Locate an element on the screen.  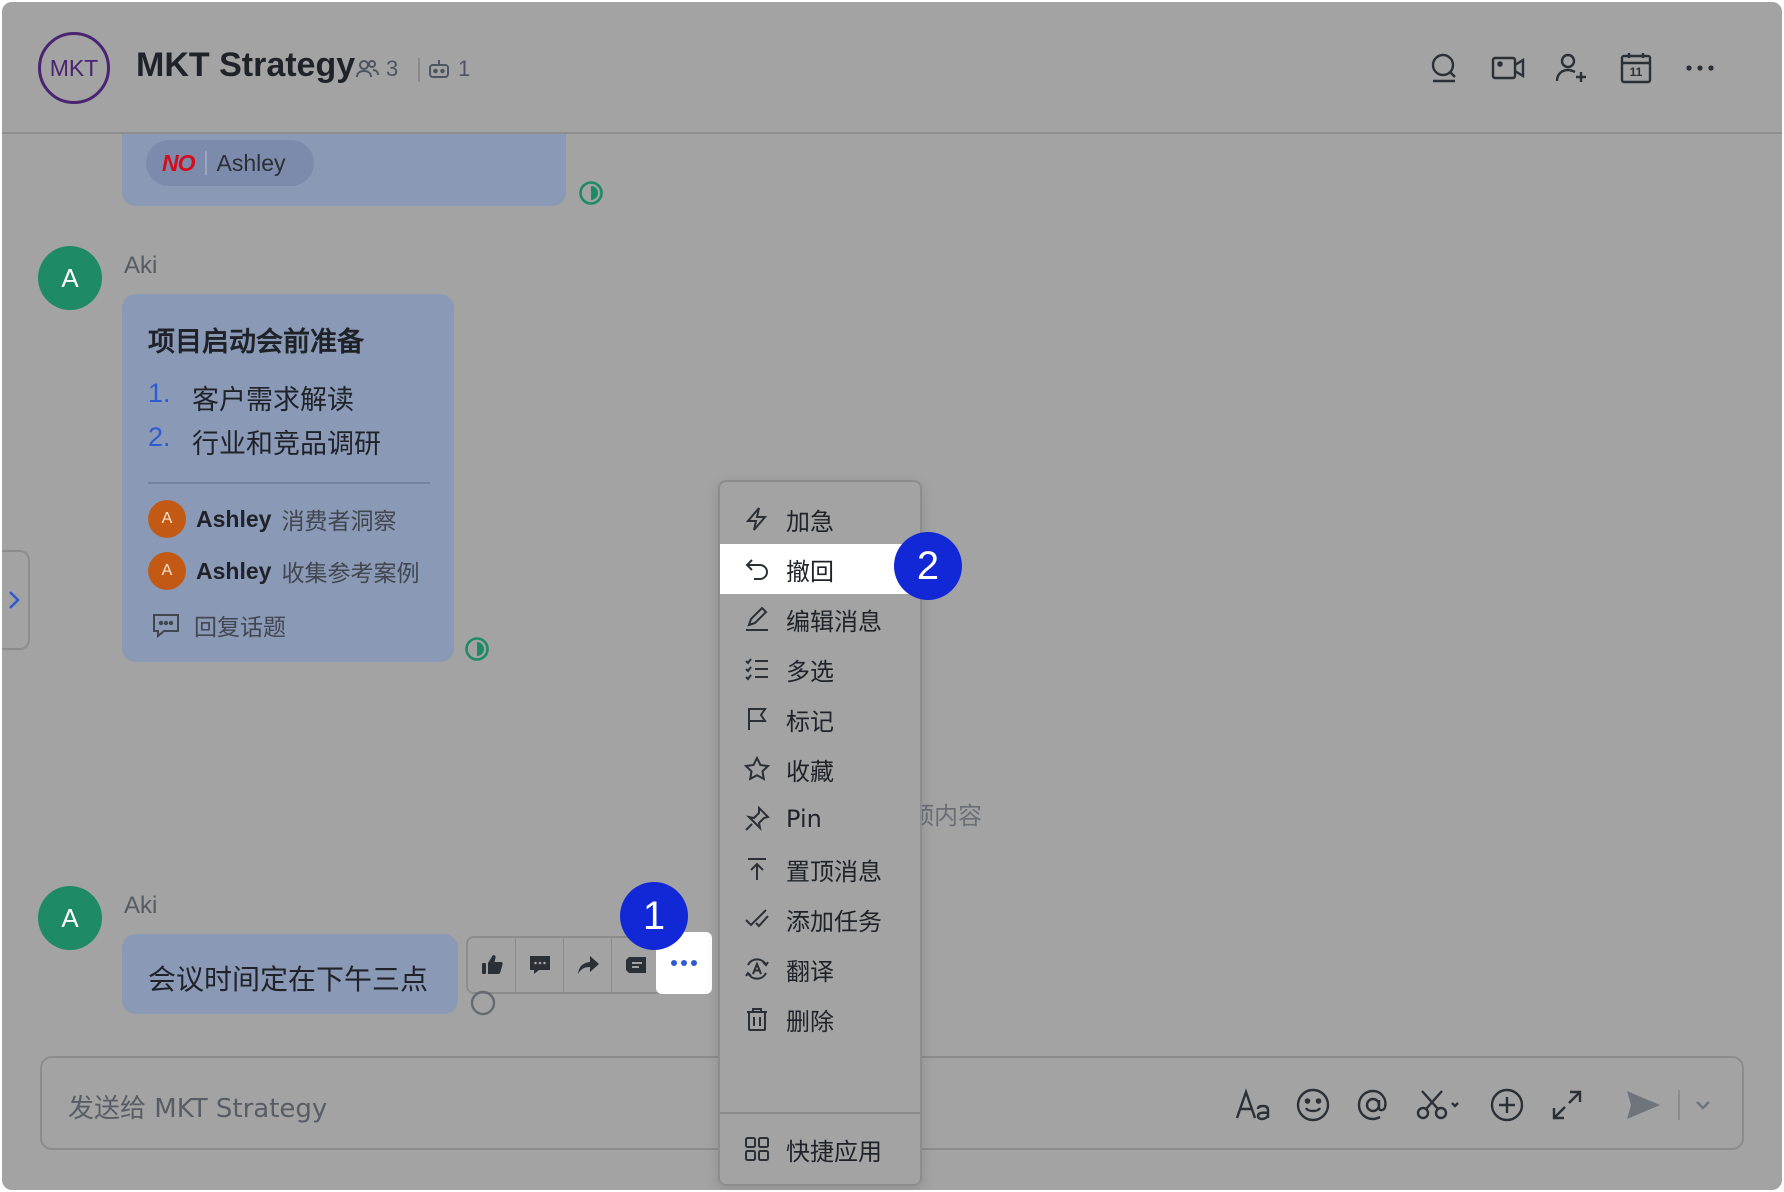
calendar-day: 11 is located at coordinates (1636, 72).